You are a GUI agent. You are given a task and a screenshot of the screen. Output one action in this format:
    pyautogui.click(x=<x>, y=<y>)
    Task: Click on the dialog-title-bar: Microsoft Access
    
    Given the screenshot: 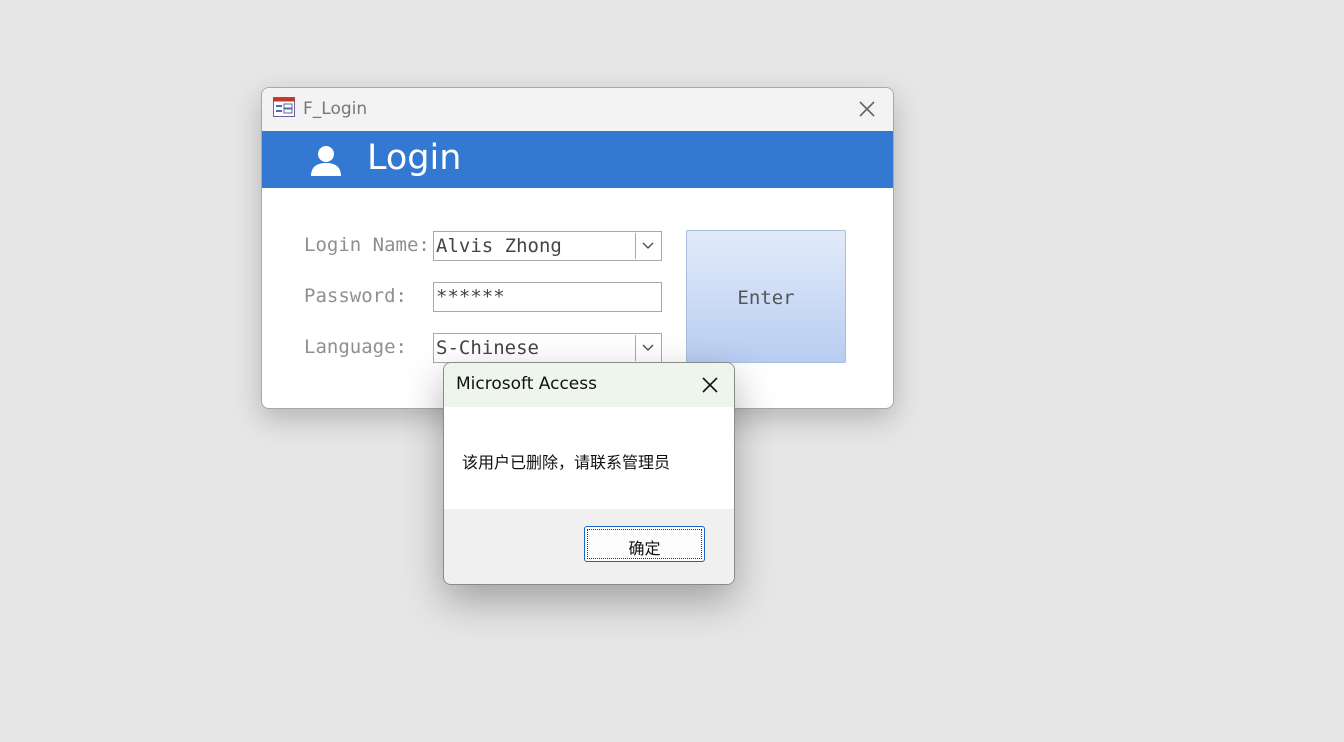 What is the action you would take?
    pyautogui.click(x=589, y=385)
    